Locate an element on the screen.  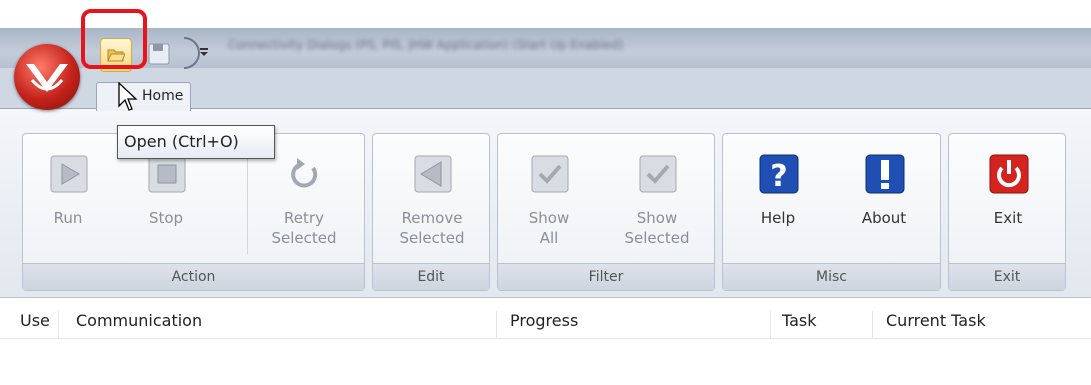
tooltip: Open (Ctrl+O) is located at coordinates (196, 142).